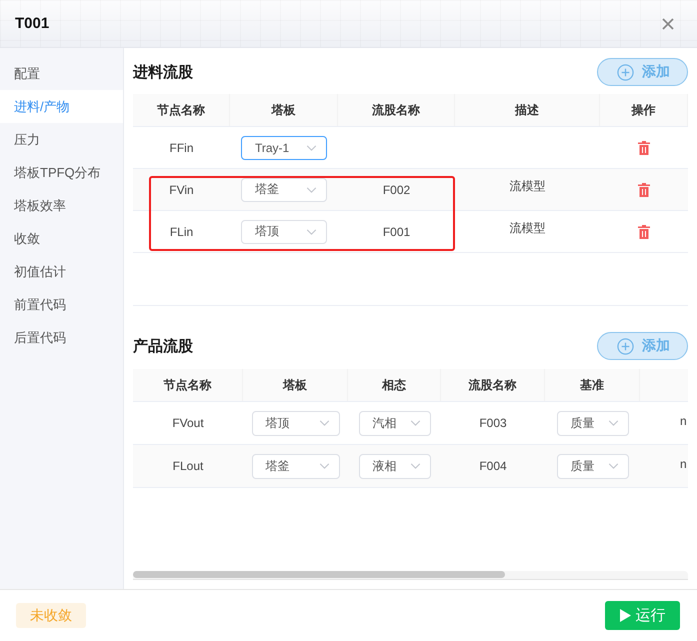 Image resolution: width=697 pixels, height=641 pixels. Describe the element at coordinates (182, 231) in the screenshot. I see `table-cell: FLin` at that location.